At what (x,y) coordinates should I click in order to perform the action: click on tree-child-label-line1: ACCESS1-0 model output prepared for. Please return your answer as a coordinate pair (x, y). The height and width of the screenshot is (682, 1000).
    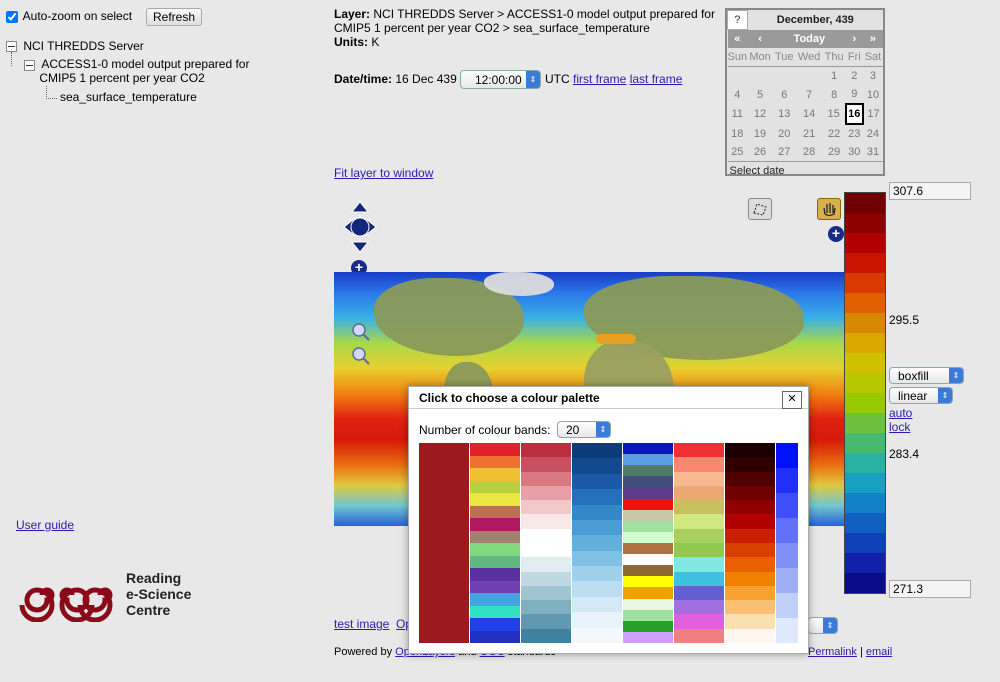
    Looking at the image, I should click on (145, 64).